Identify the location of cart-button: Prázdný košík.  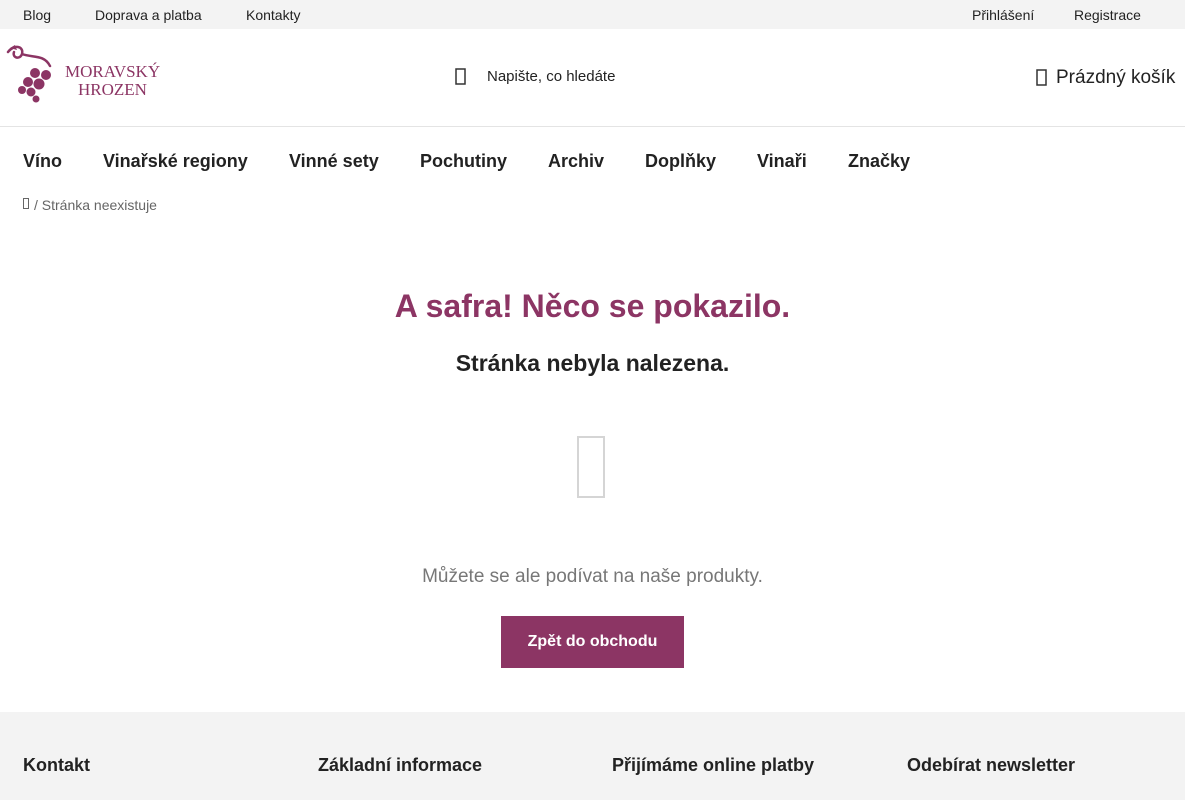
(1107, 77).